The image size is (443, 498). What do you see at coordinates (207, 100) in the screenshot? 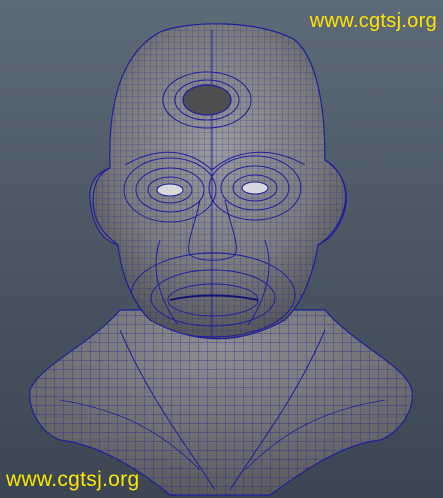
I see `forehead-hole` at bounding box center [207, 100].